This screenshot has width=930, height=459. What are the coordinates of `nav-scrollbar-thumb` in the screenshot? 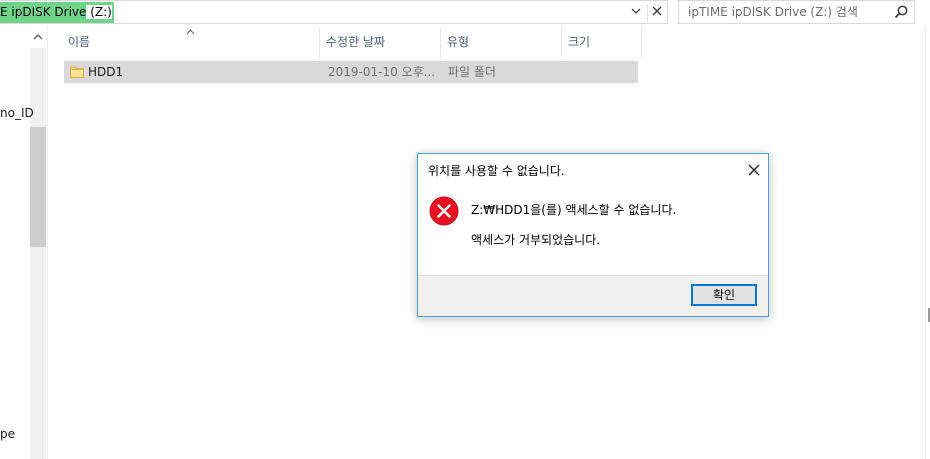 It's located at (38, 187).